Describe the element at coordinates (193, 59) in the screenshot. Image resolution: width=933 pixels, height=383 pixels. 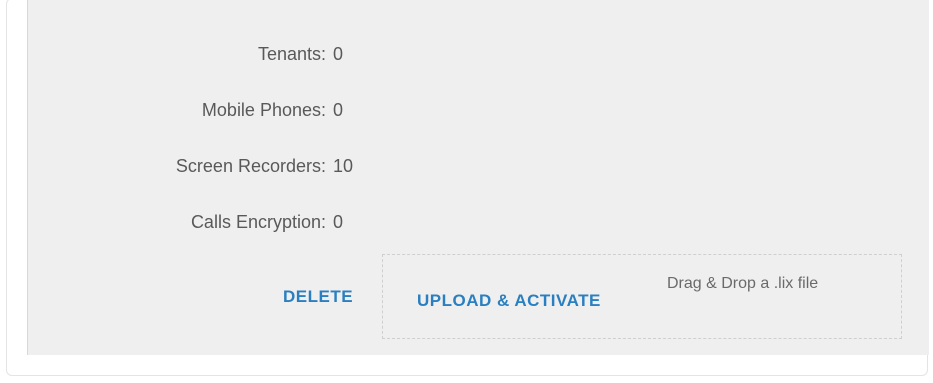
I see `stat-row-tenants: Tenants: 0` at that location.